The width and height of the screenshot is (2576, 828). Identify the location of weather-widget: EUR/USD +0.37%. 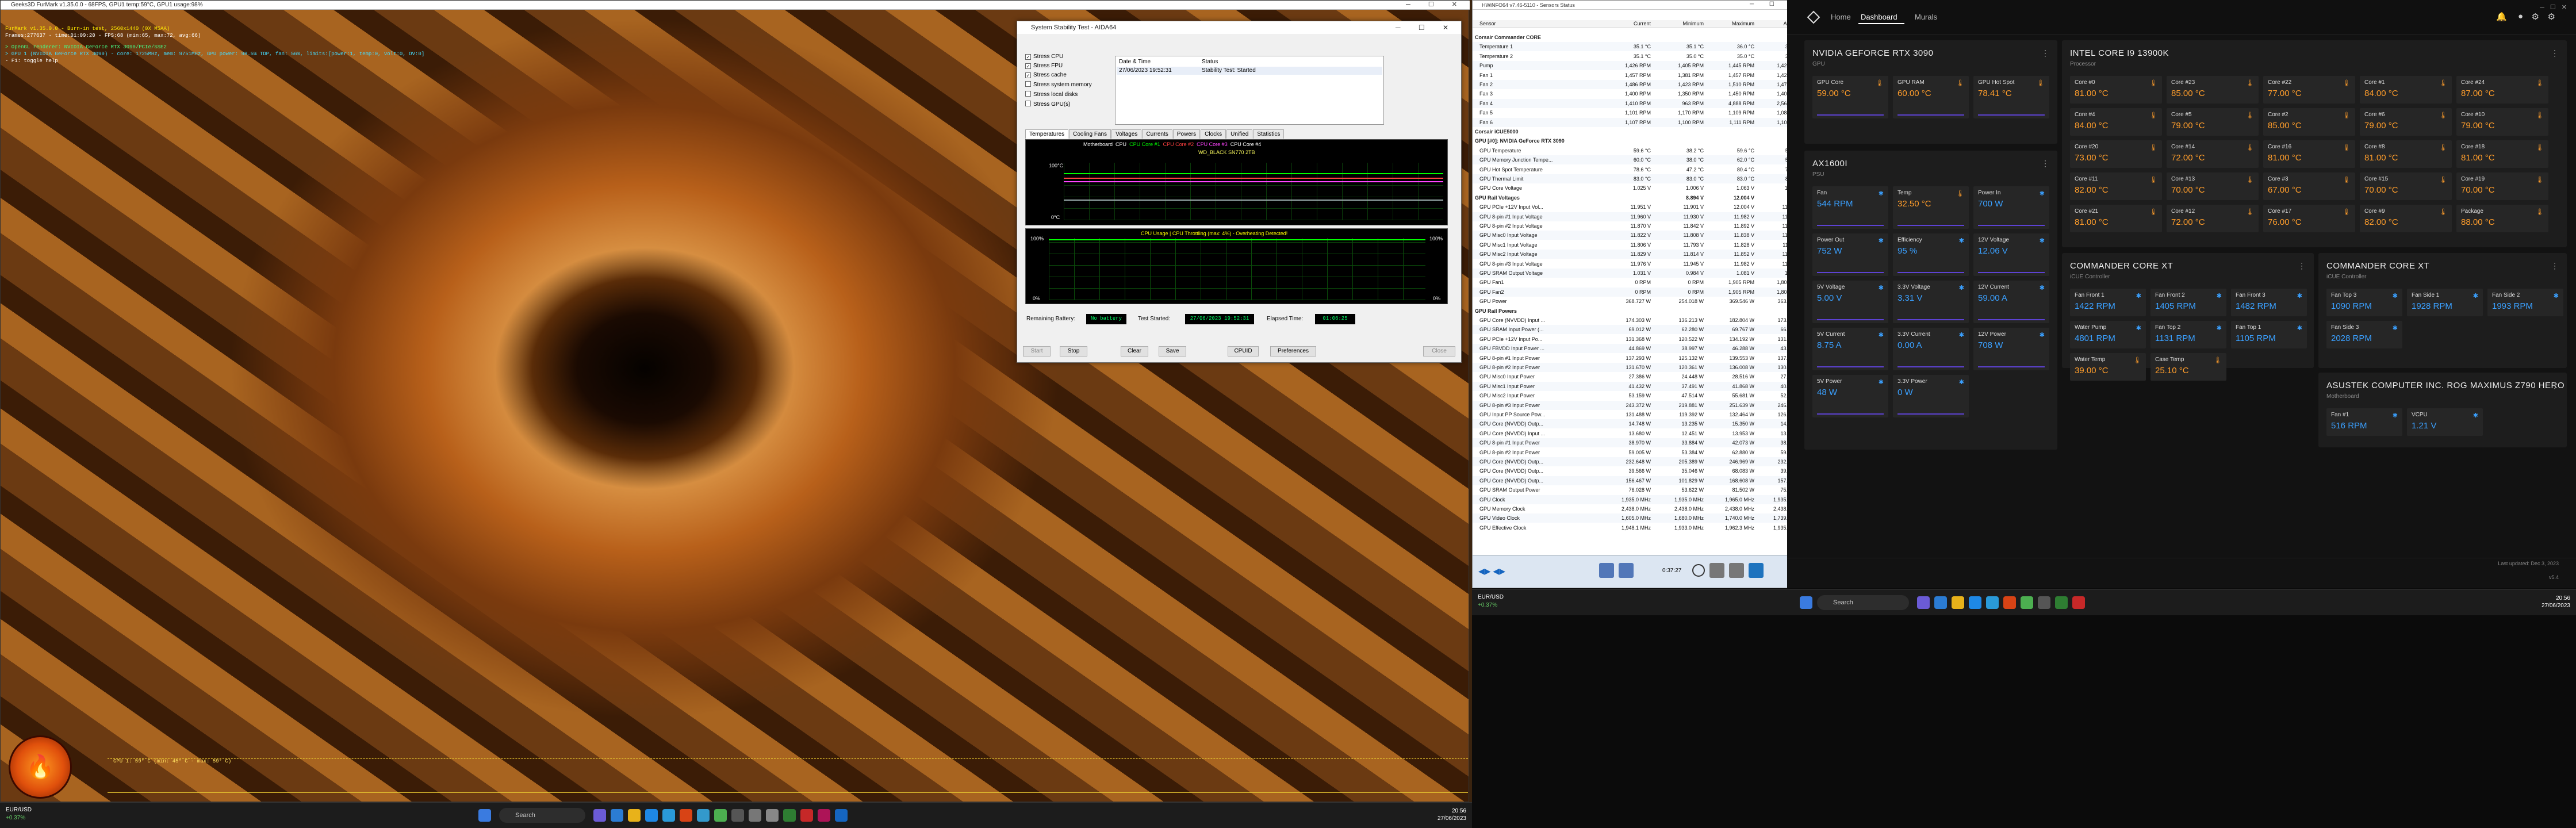
(1491, 601).